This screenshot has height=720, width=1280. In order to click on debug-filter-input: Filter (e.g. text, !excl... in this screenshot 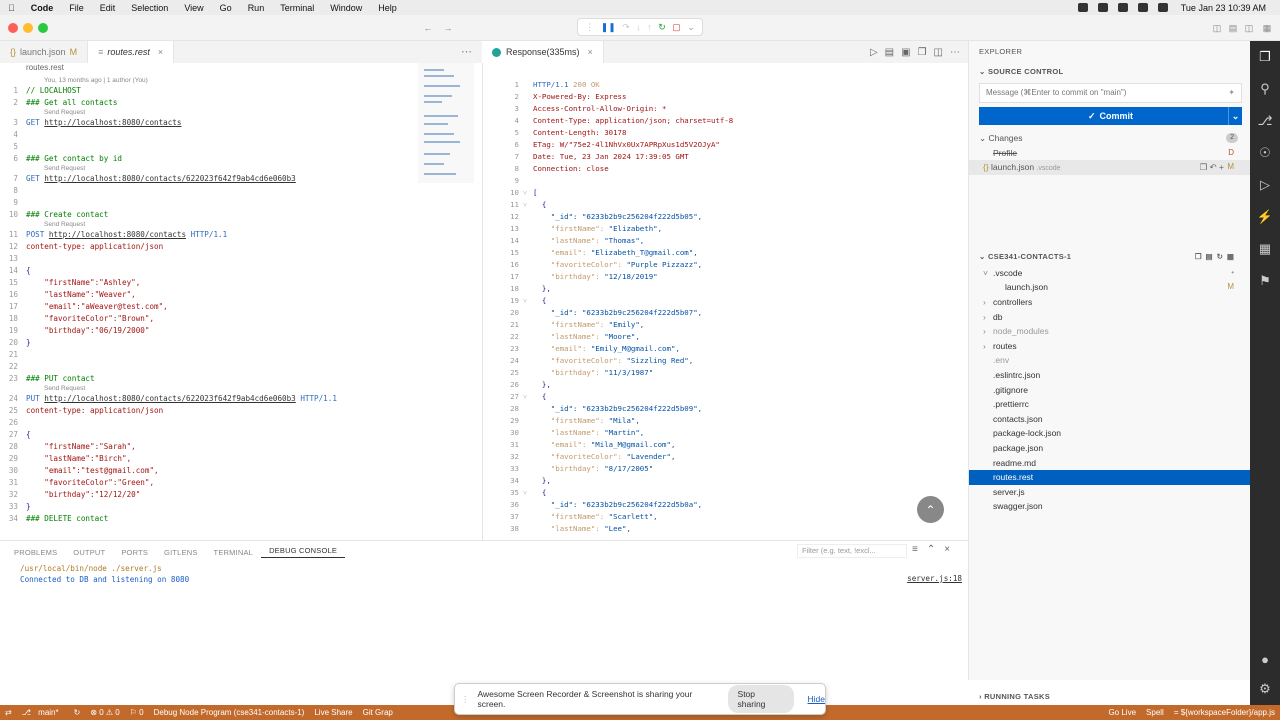, I will do `click(852, 551)`.